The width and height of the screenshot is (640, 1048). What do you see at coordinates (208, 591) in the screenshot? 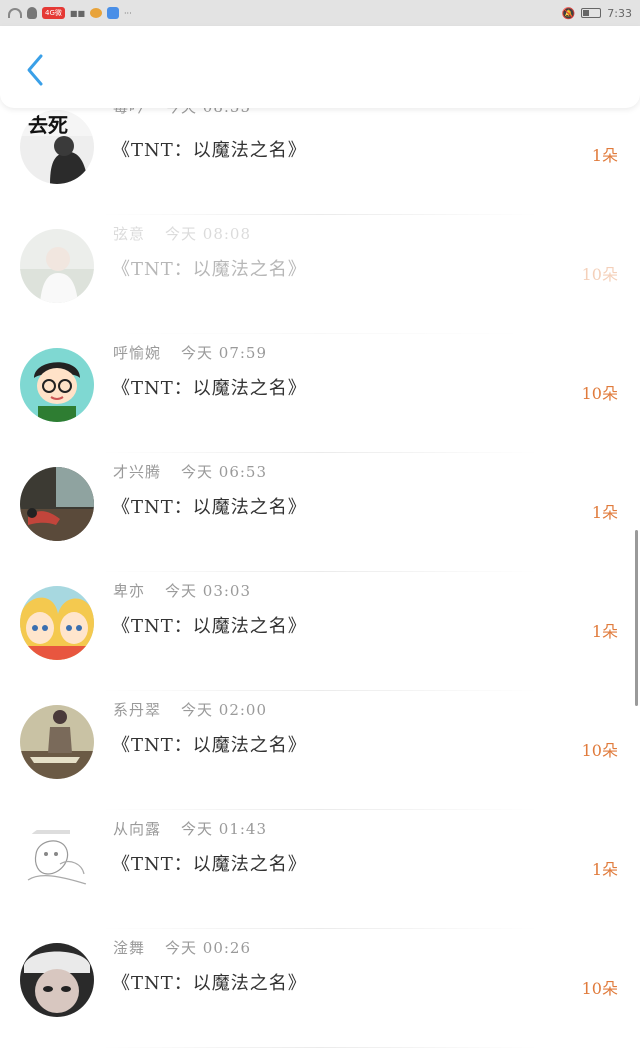
I see `timestamp: 今天 03:03` at bounding box center [208, 591].